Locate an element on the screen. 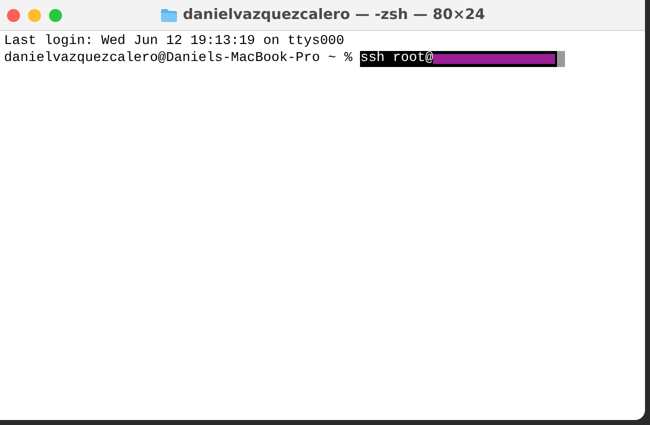 Image resolution: width=650 pixels, height=425 pixels. terminal-line: Last login: Wed Jun 12 19:13:19 on ttys000 is located at coordinates (175, 41).